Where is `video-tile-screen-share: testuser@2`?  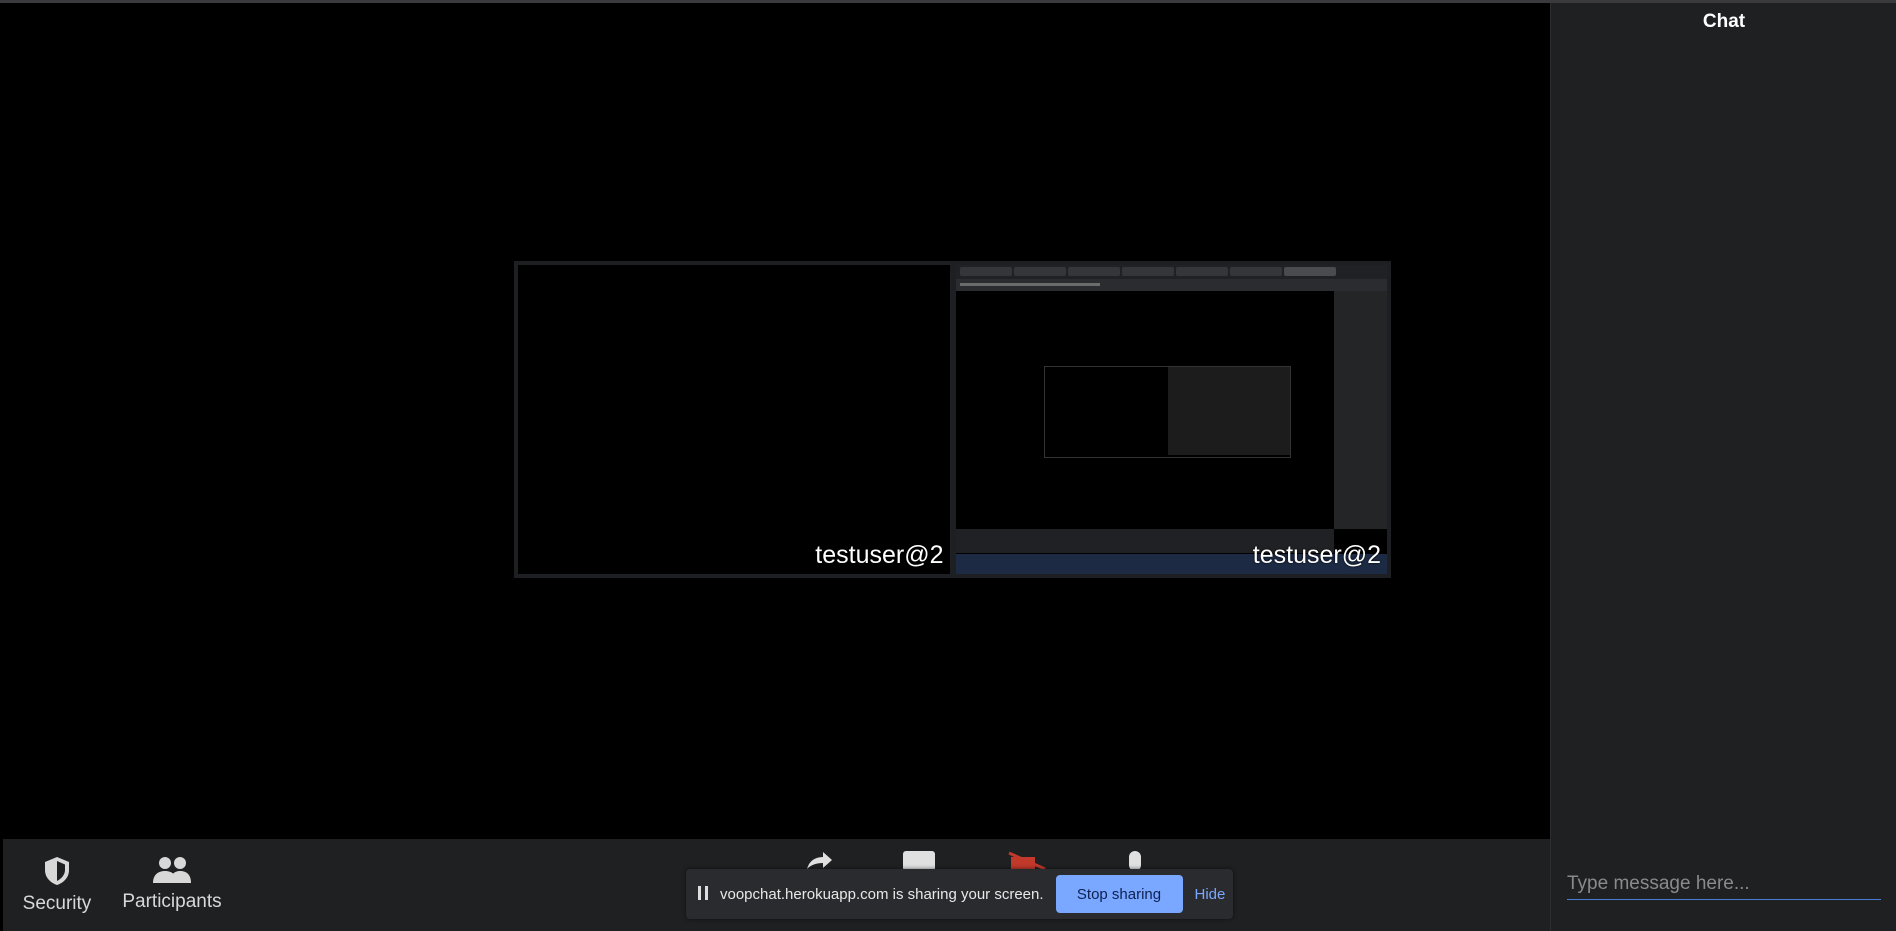
video-tile-screen-share: testuser@2 is located at coordinates (1171, 419).